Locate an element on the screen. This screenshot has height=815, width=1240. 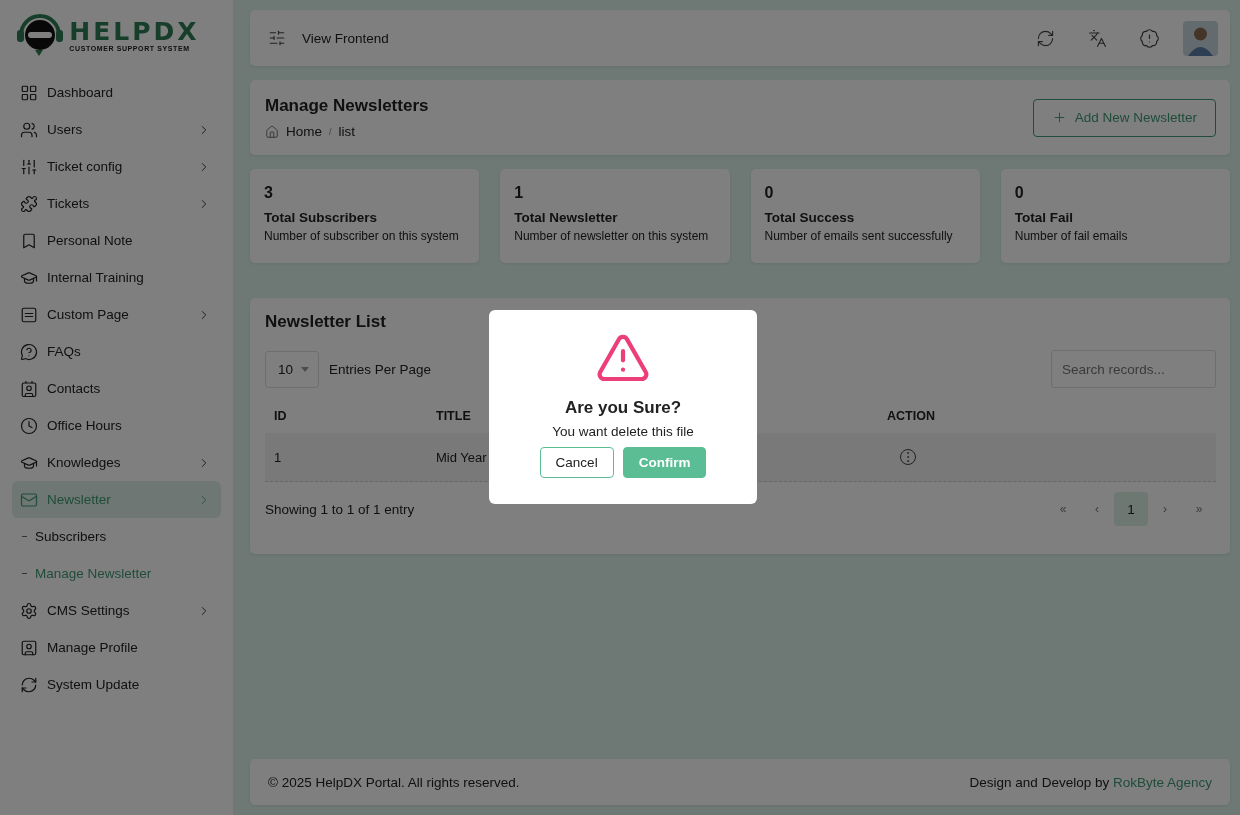
stat-value: 3 is located at coordinates (269, 193).